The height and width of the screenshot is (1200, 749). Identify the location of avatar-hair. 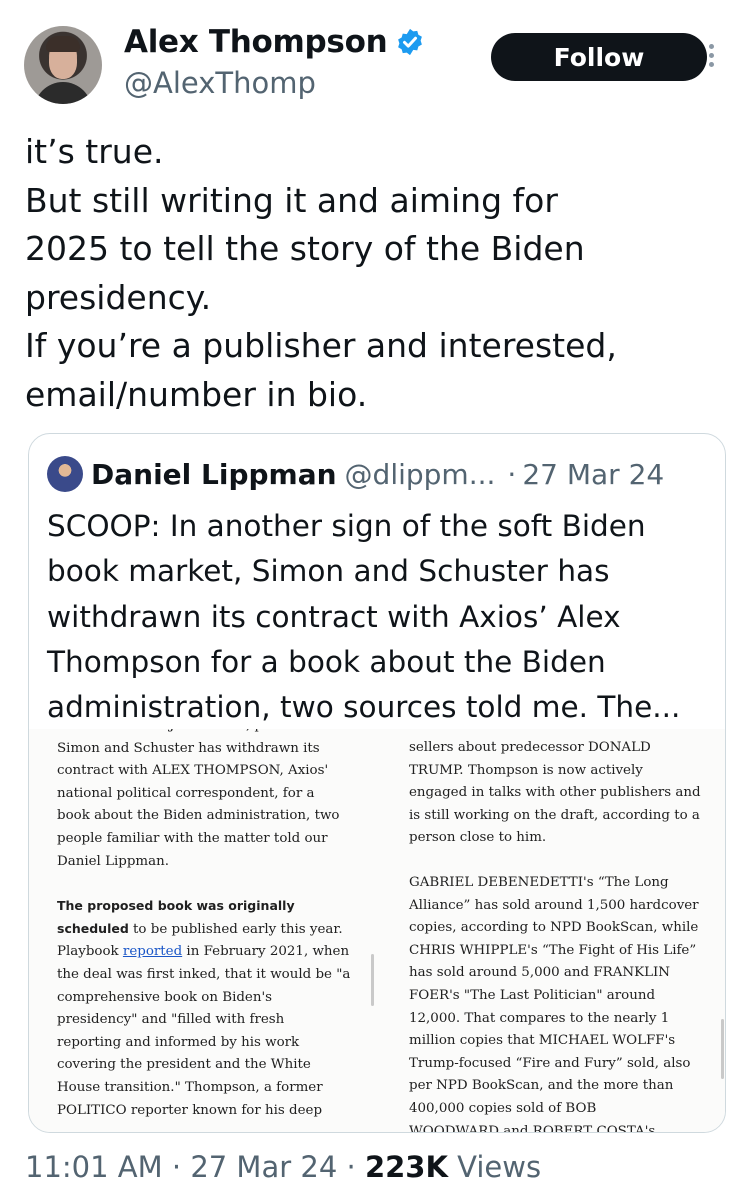
(63, 44).